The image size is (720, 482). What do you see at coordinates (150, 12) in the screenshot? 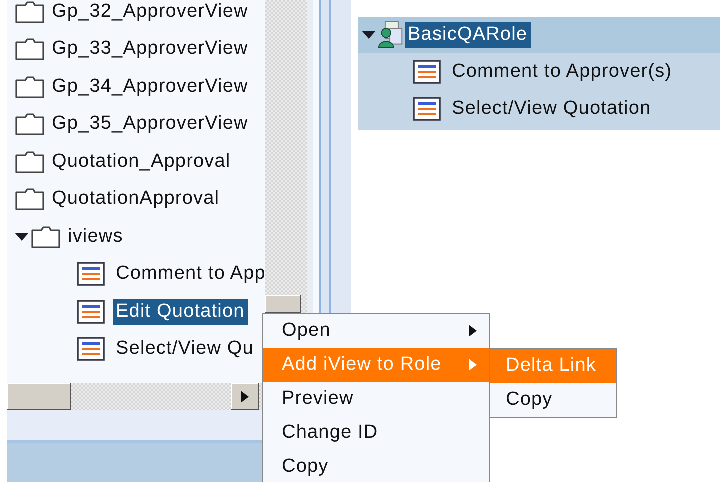
I see `tree-item: Gp_32_ApproverView` at bounding box center [150, 12].